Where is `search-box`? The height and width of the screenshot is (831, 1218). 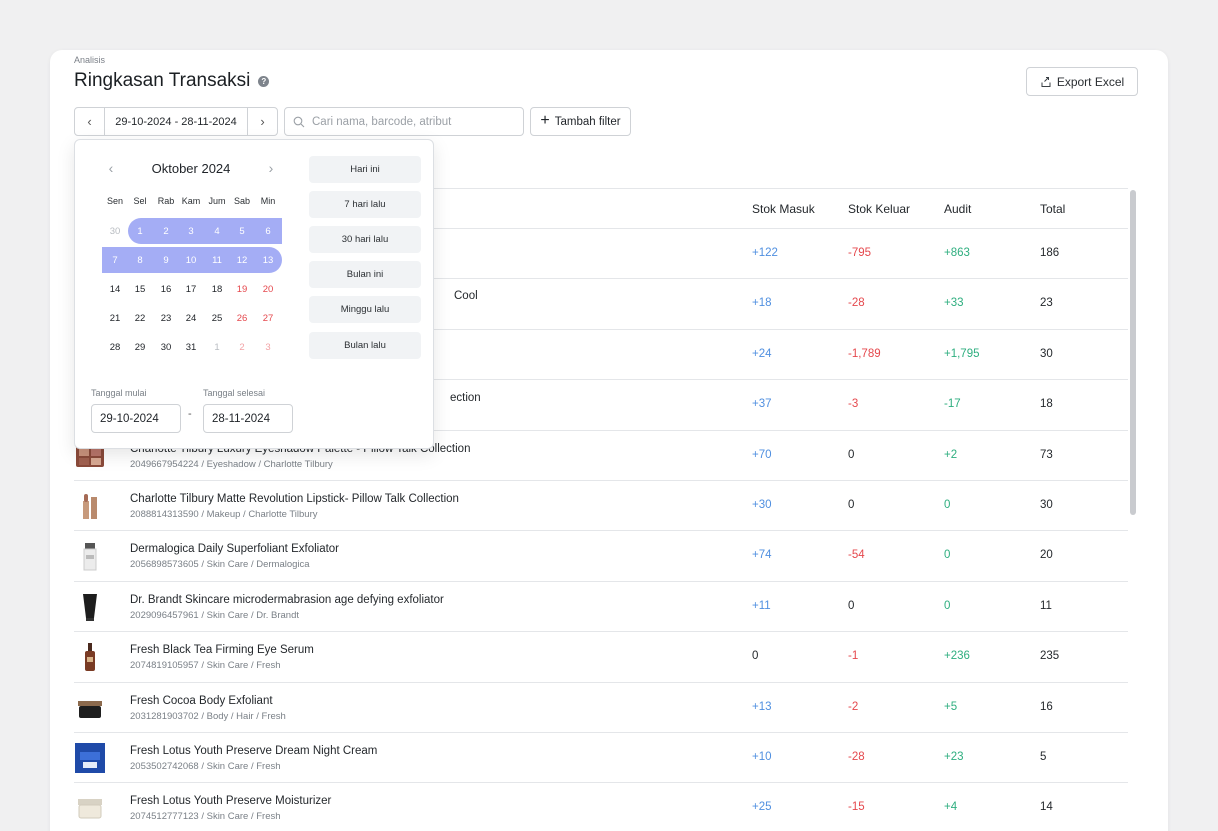
search-box is located at coordinates (404, 121).